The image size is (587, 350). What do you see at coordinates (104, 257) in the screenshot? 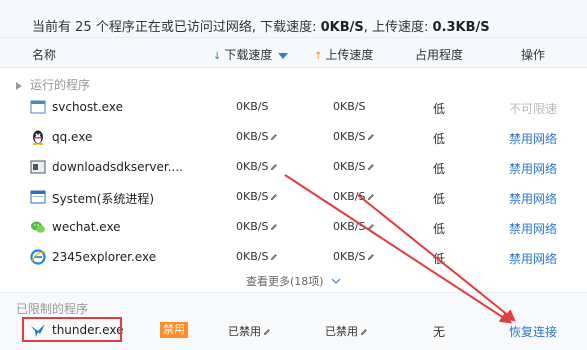
I see `process-name: 2345explorer.exe` at bounding box center [104, 257].